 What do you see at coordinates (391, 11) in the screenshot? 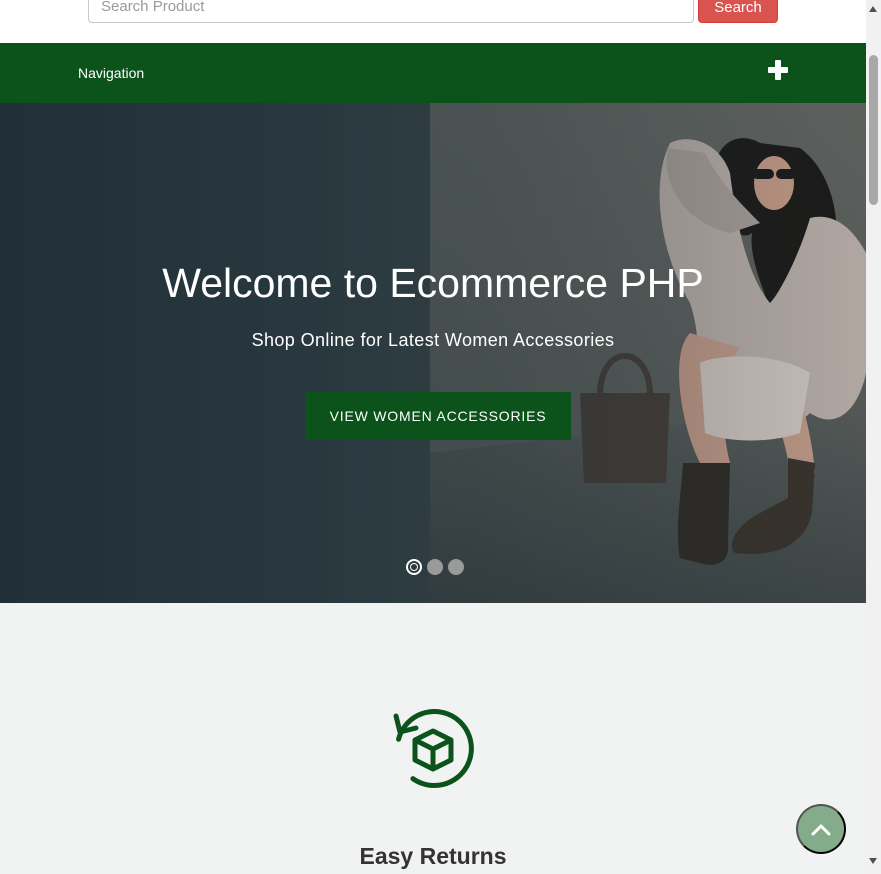
I see `search-input` at bounding box center [391, 11].